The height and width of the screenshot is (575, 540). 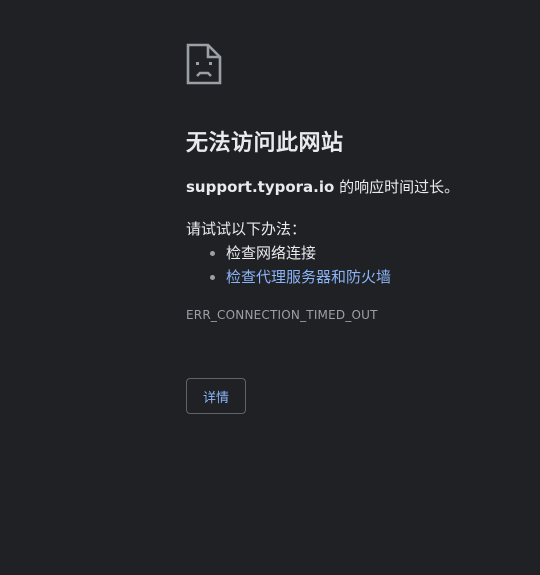 What do you see at coordinates (397, 187) in the screenshot?
I see `error-message-suffix: 的响应时间过长。` at bounding box center [397, 187].